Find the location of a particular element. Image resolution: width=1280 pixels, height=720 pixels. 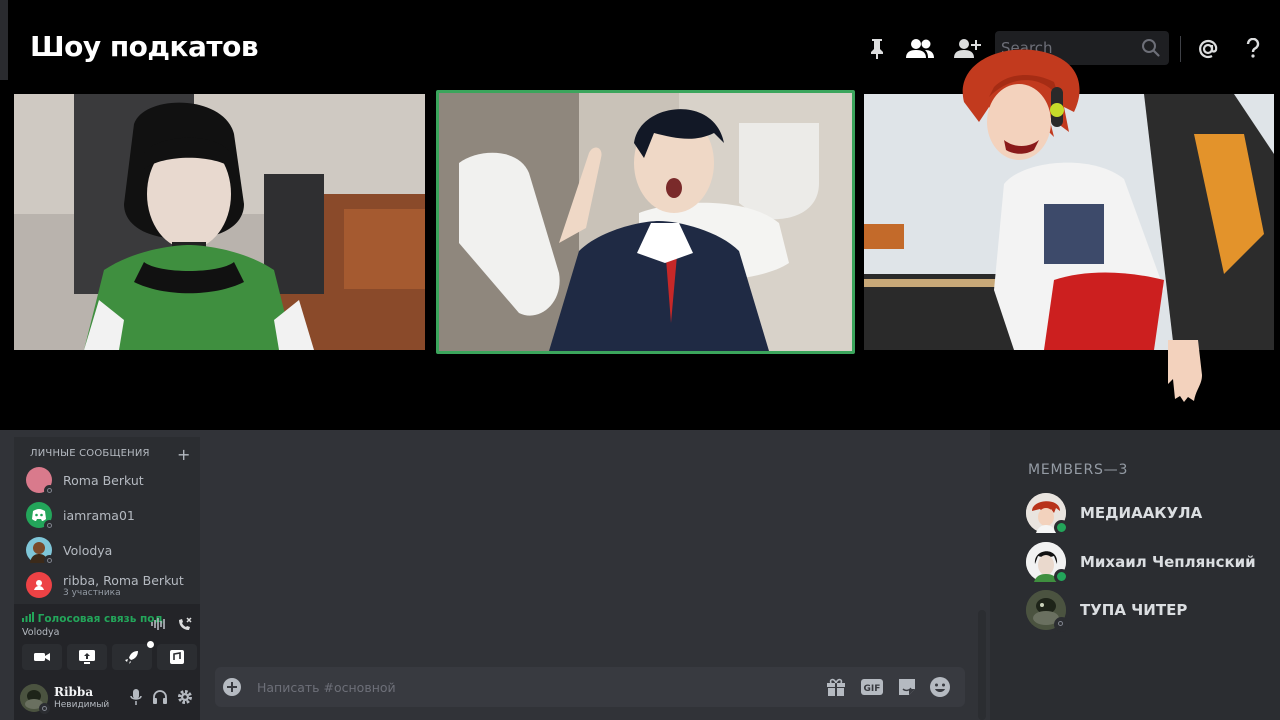

mention-icon is located at coordinates (1208, 49).